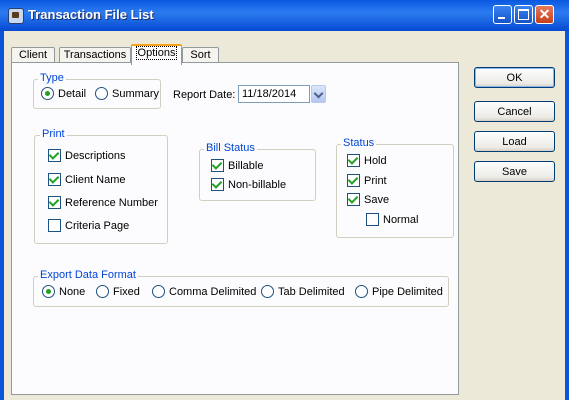  Describe the element at coordinates (126, 291) in the screenshot. I see `export-fixed-label: Fixed` at that location.